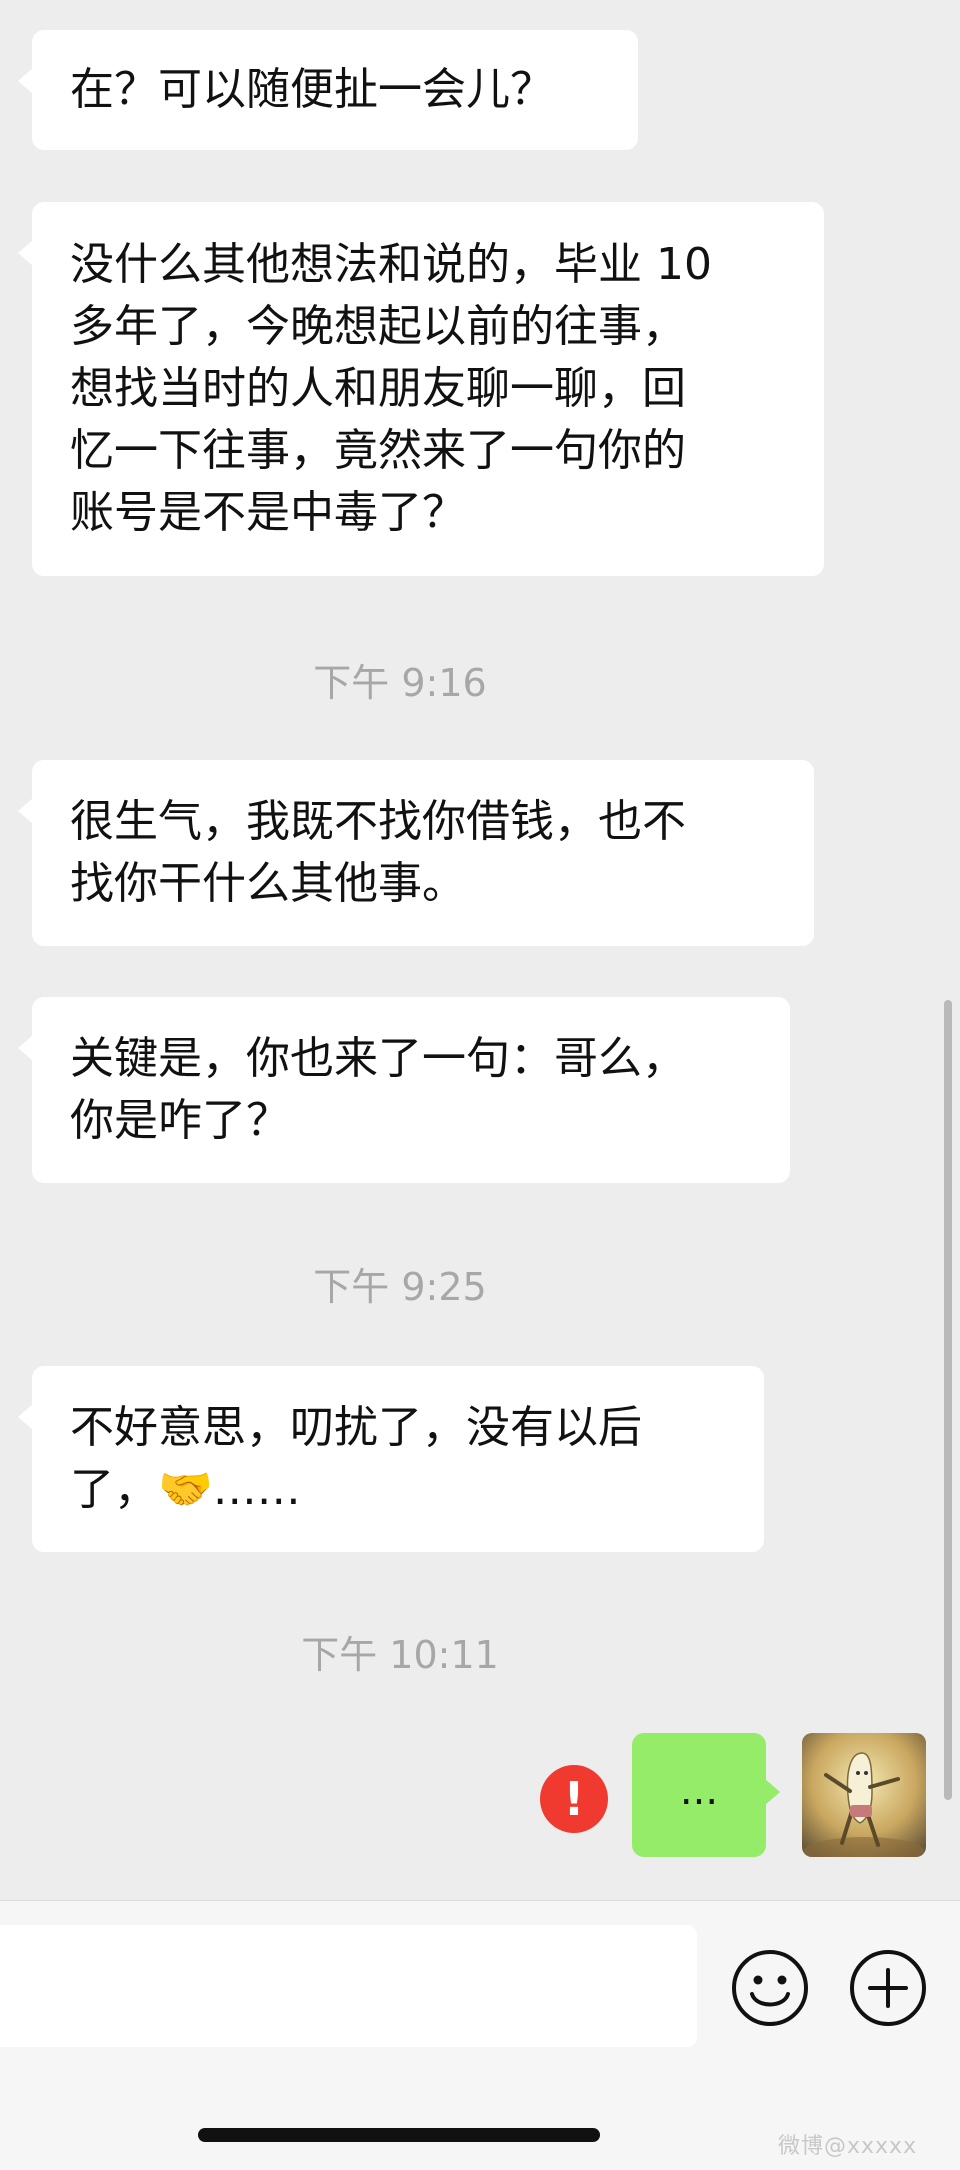 The height and width of the screenshot is (2170, 960). Describe the element at coordinates (574, 1799) in the screenshot. I see `send-failed-icon: !` at that location.